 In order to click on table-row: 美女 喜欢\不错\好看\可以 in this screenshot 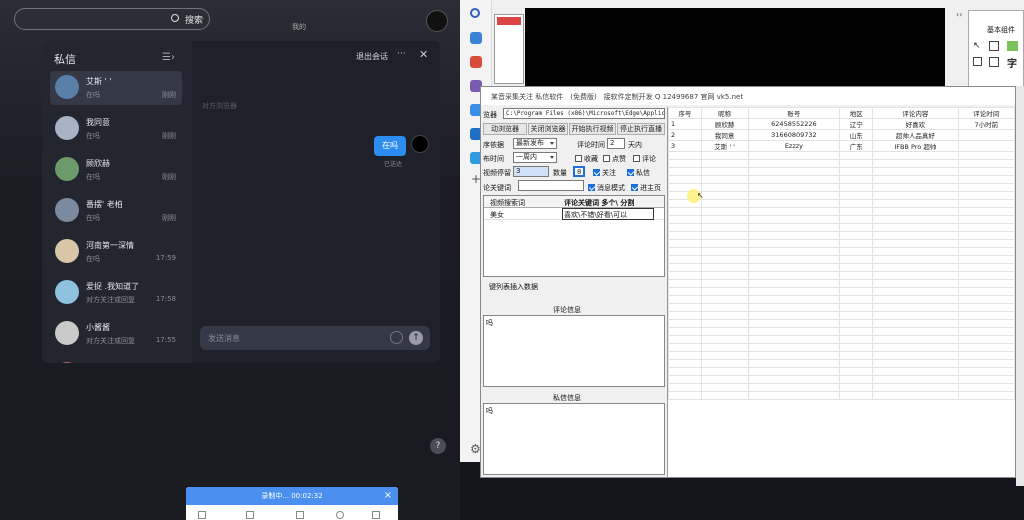, I will do `click(574, 214)`.